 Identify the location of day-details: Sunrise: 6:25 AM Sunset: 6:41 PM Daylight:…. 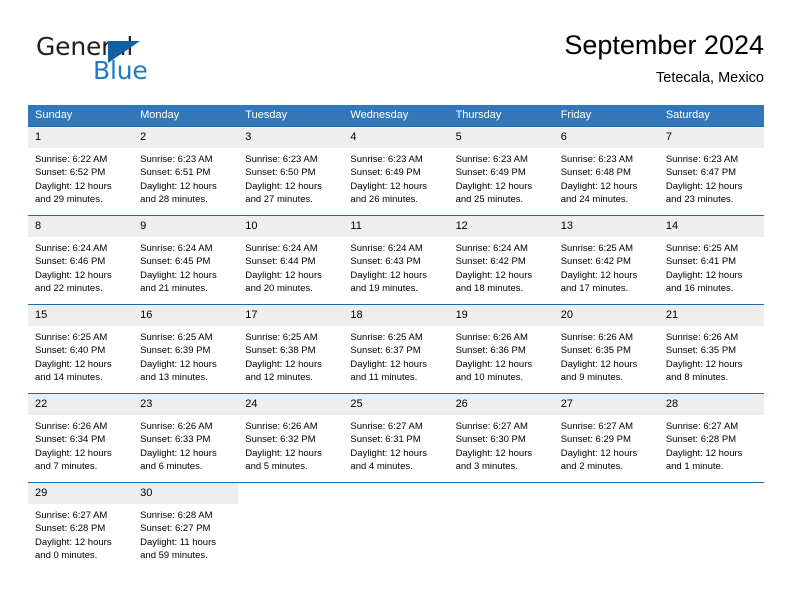
(711, 266).